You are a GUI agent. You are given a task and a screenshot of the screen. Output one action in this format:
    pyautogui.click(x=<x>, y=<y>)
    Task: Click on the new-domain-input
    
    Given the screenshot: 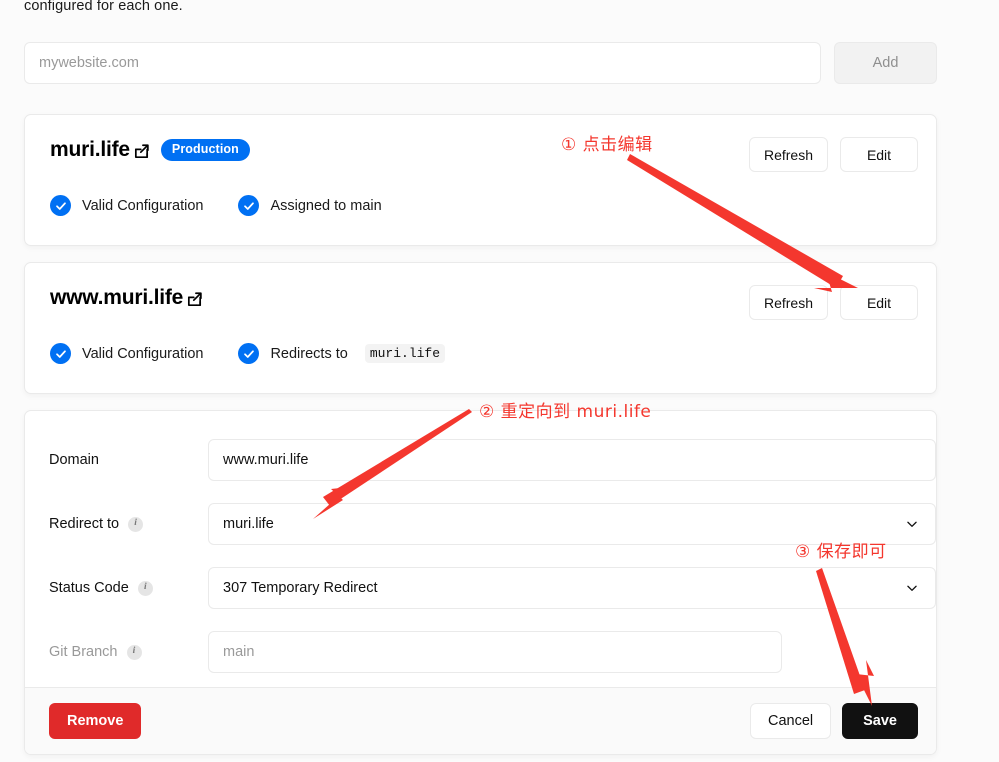 What is the action you would take?
    pyautogui.click(x=422, y=63)
    